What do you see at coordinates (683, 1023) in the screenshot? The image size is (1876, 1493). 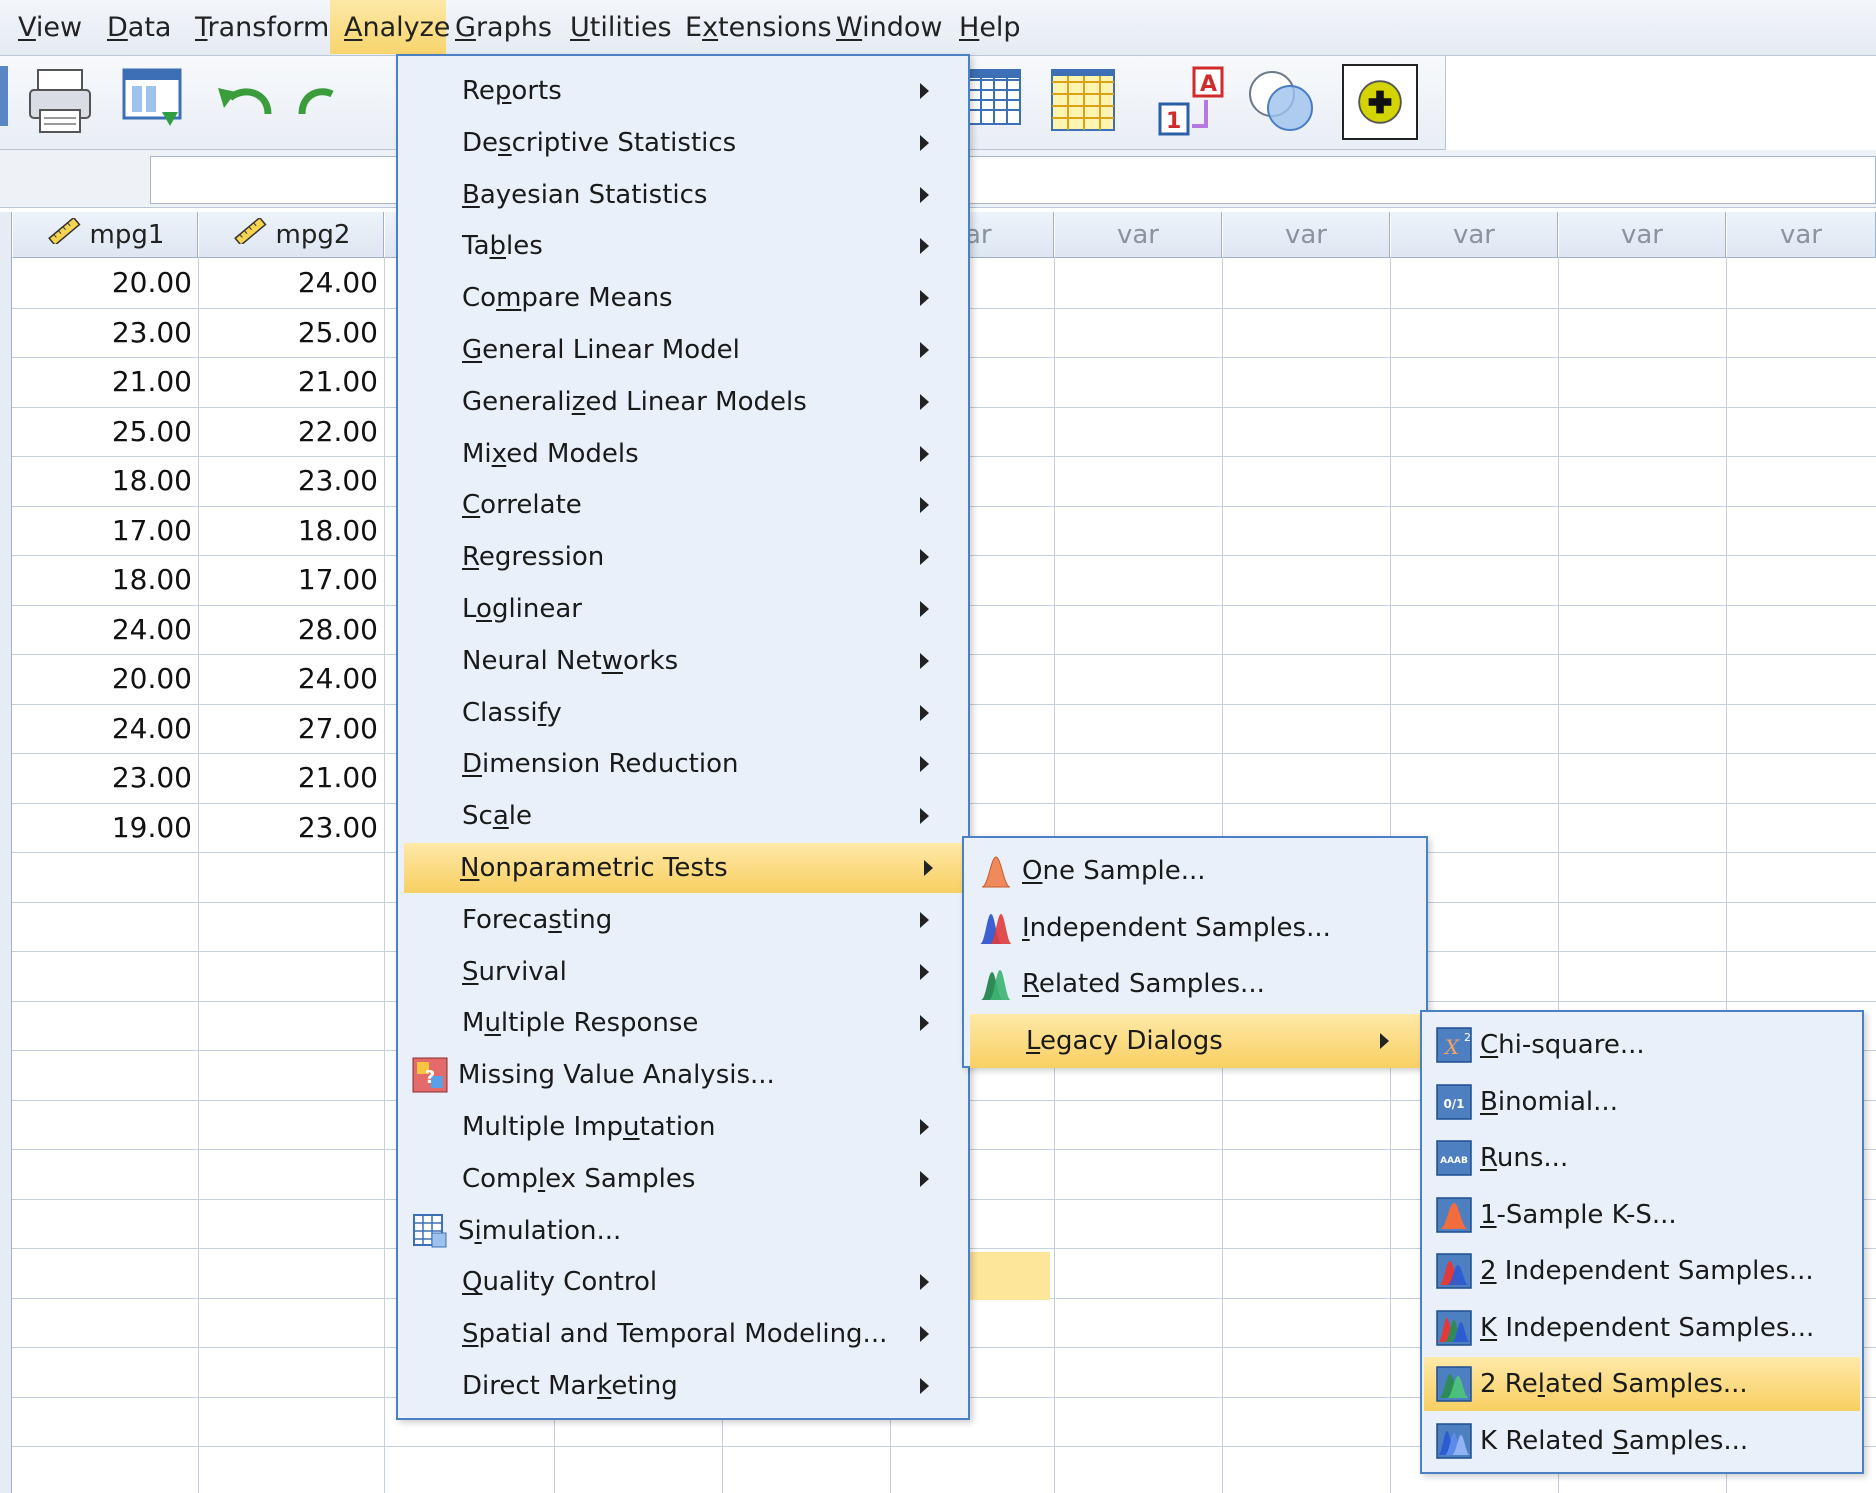 I see `analyze-item-multiple-response: Multiple Response` at bounding box center [683, 1023].